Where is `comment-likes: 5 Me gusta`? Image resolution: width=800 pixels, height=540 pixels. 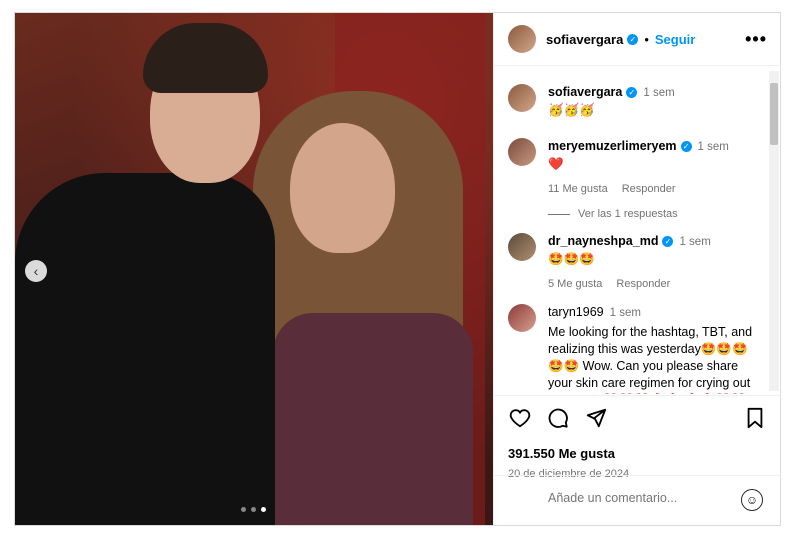
comment-likes: 5 Me gusta is located at coordinates (575, 284).